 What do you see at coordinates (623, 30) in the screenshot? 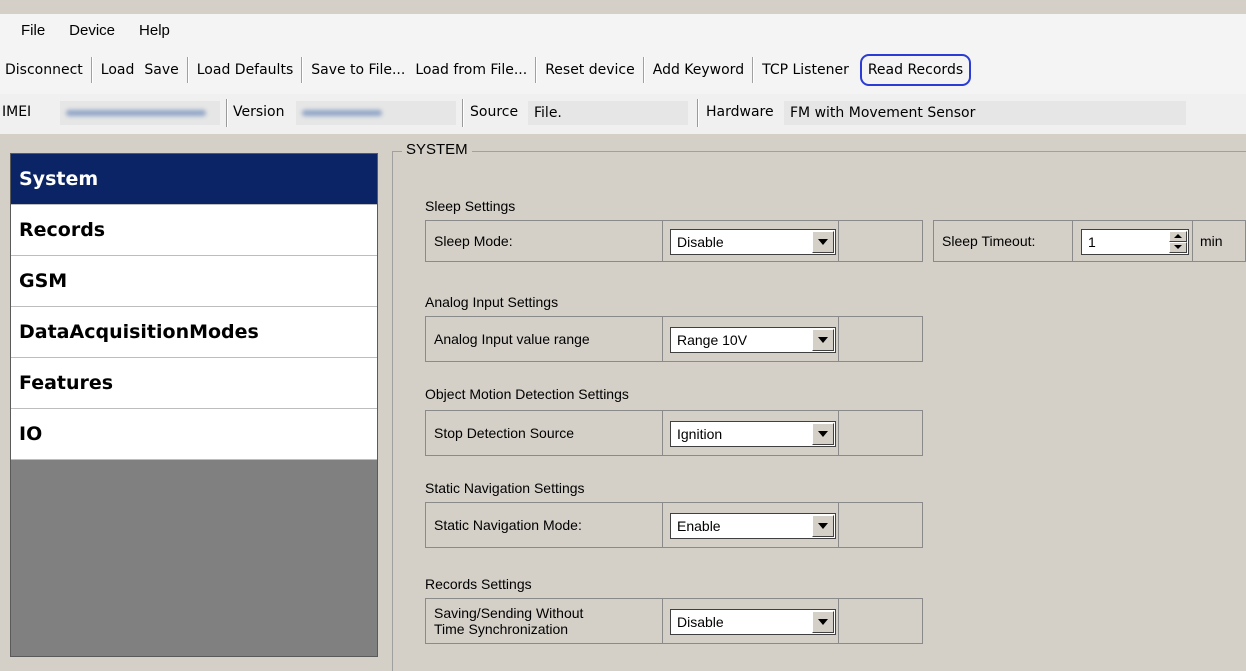
I see `menu-bar: File Device Help` at bounding box center [623, 30].